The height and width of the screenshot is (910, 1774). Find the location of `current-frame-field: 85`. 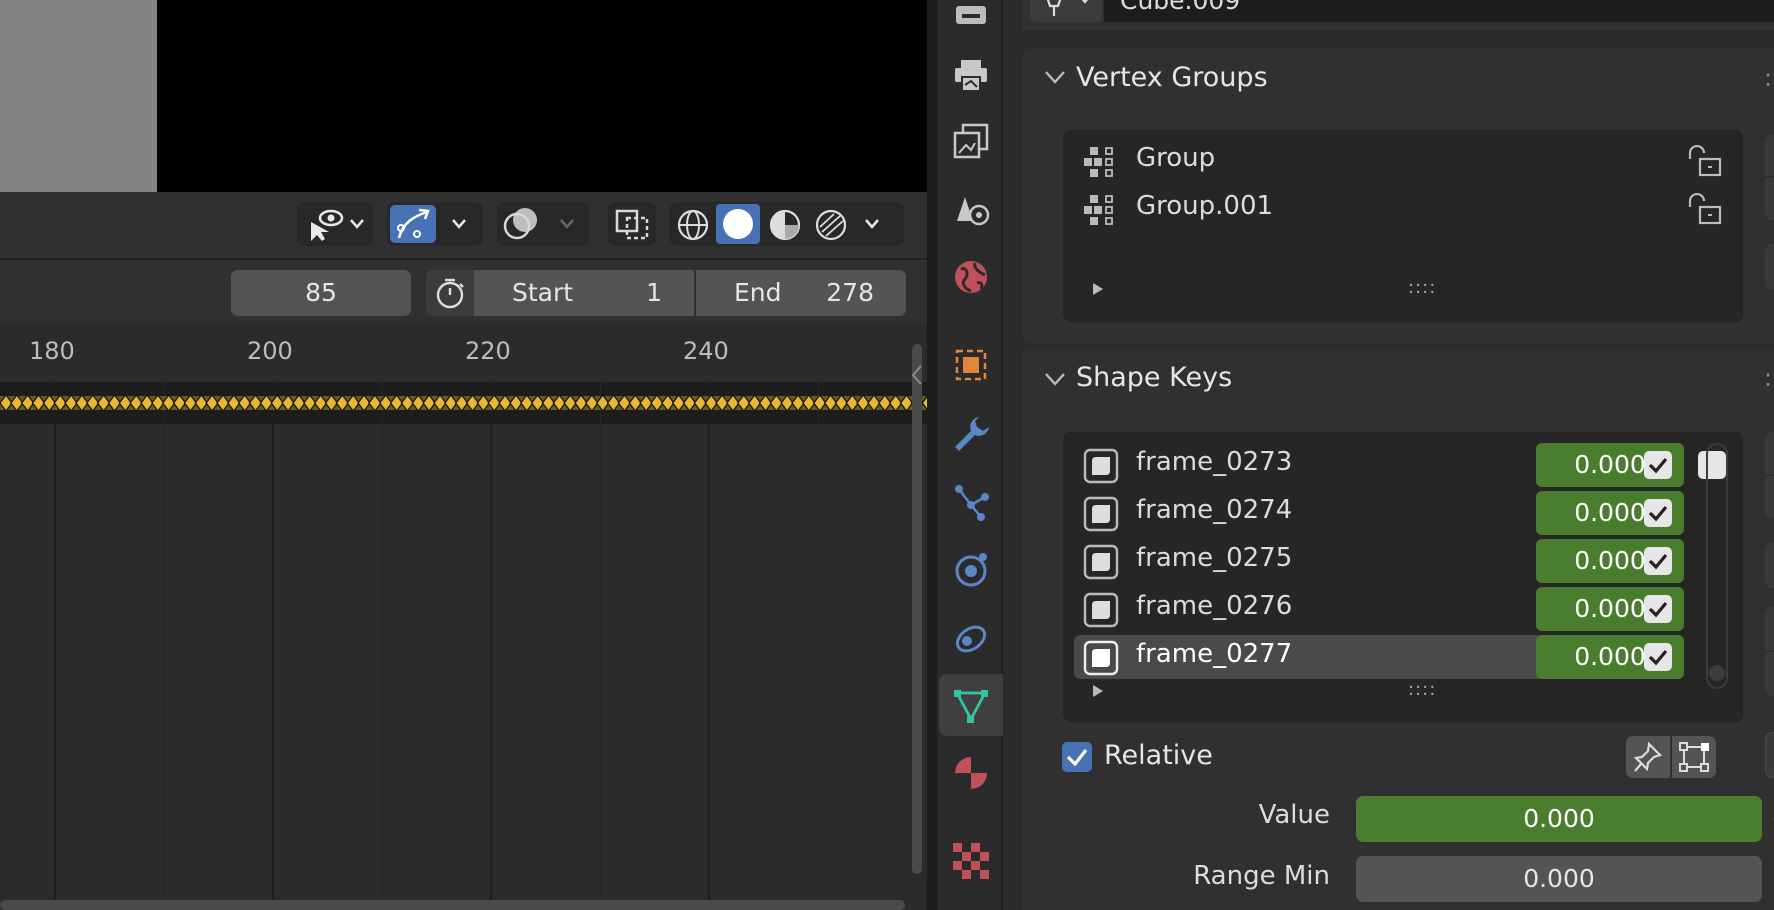

current-frame-field: 85 is located at coordinates (321, 293).